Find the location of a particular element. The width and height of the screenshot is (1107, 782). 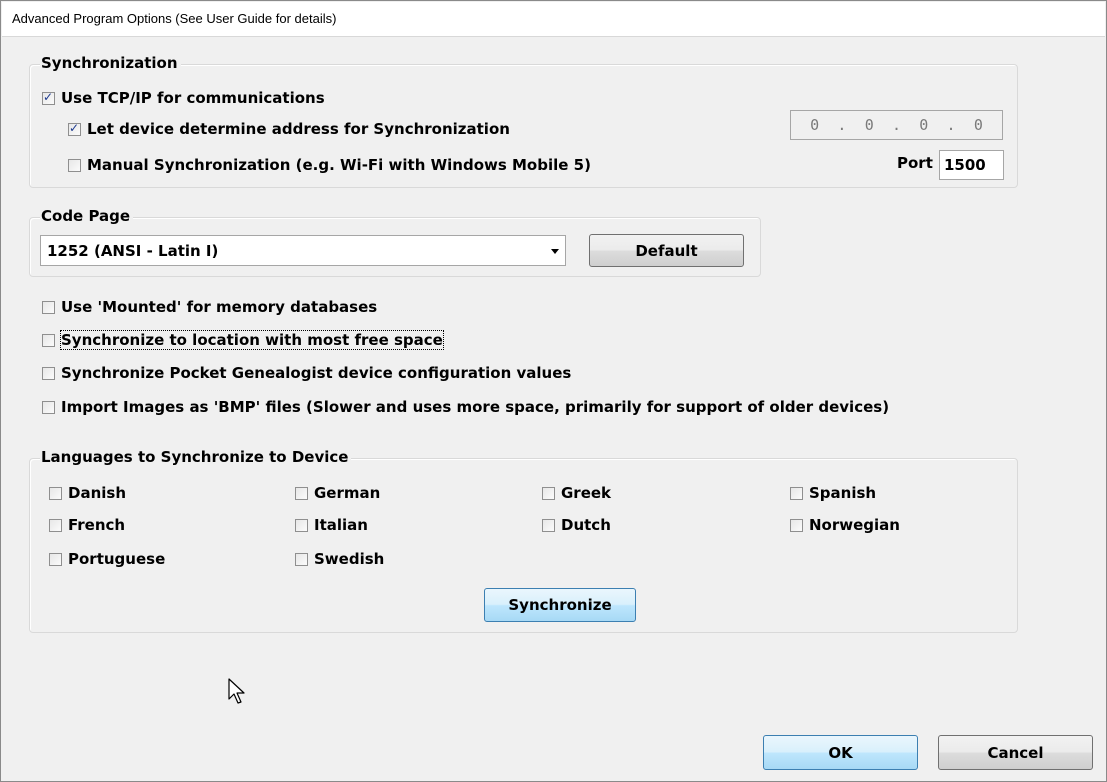

language-checkbox-swedish: Swedish is located at coordinates (339, 559).